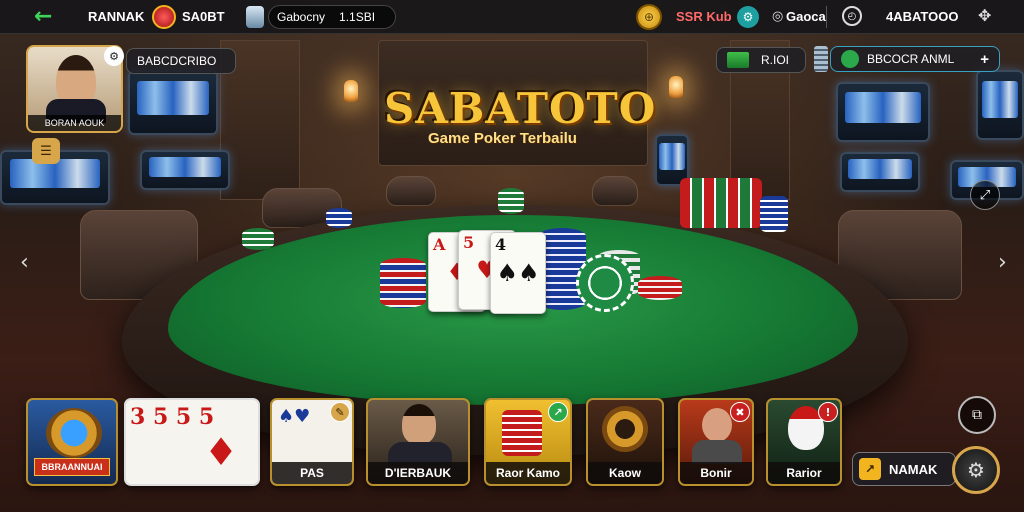 Image resolution: width=1024 pixels, height=512 pixels. I want to click on card-fan-icon: ♠♥, so click(294, 416).